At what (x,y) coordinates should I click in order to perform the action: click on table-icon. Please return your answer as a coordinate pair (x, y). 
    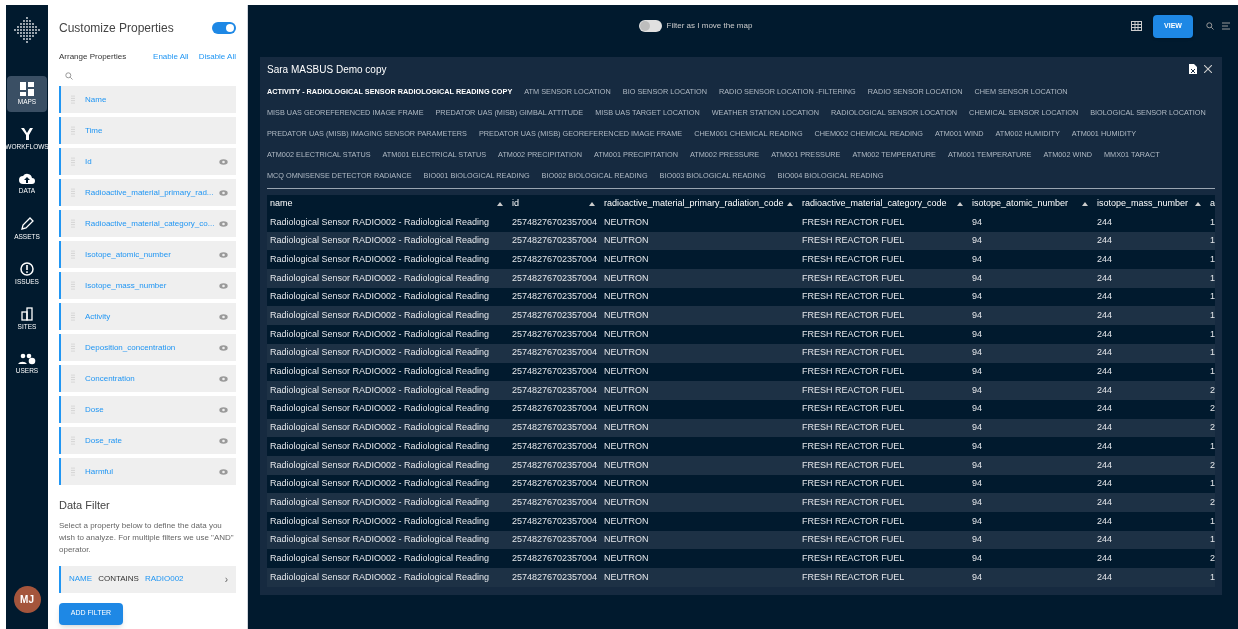
    Looking at the image, I should click on (1136, 26).